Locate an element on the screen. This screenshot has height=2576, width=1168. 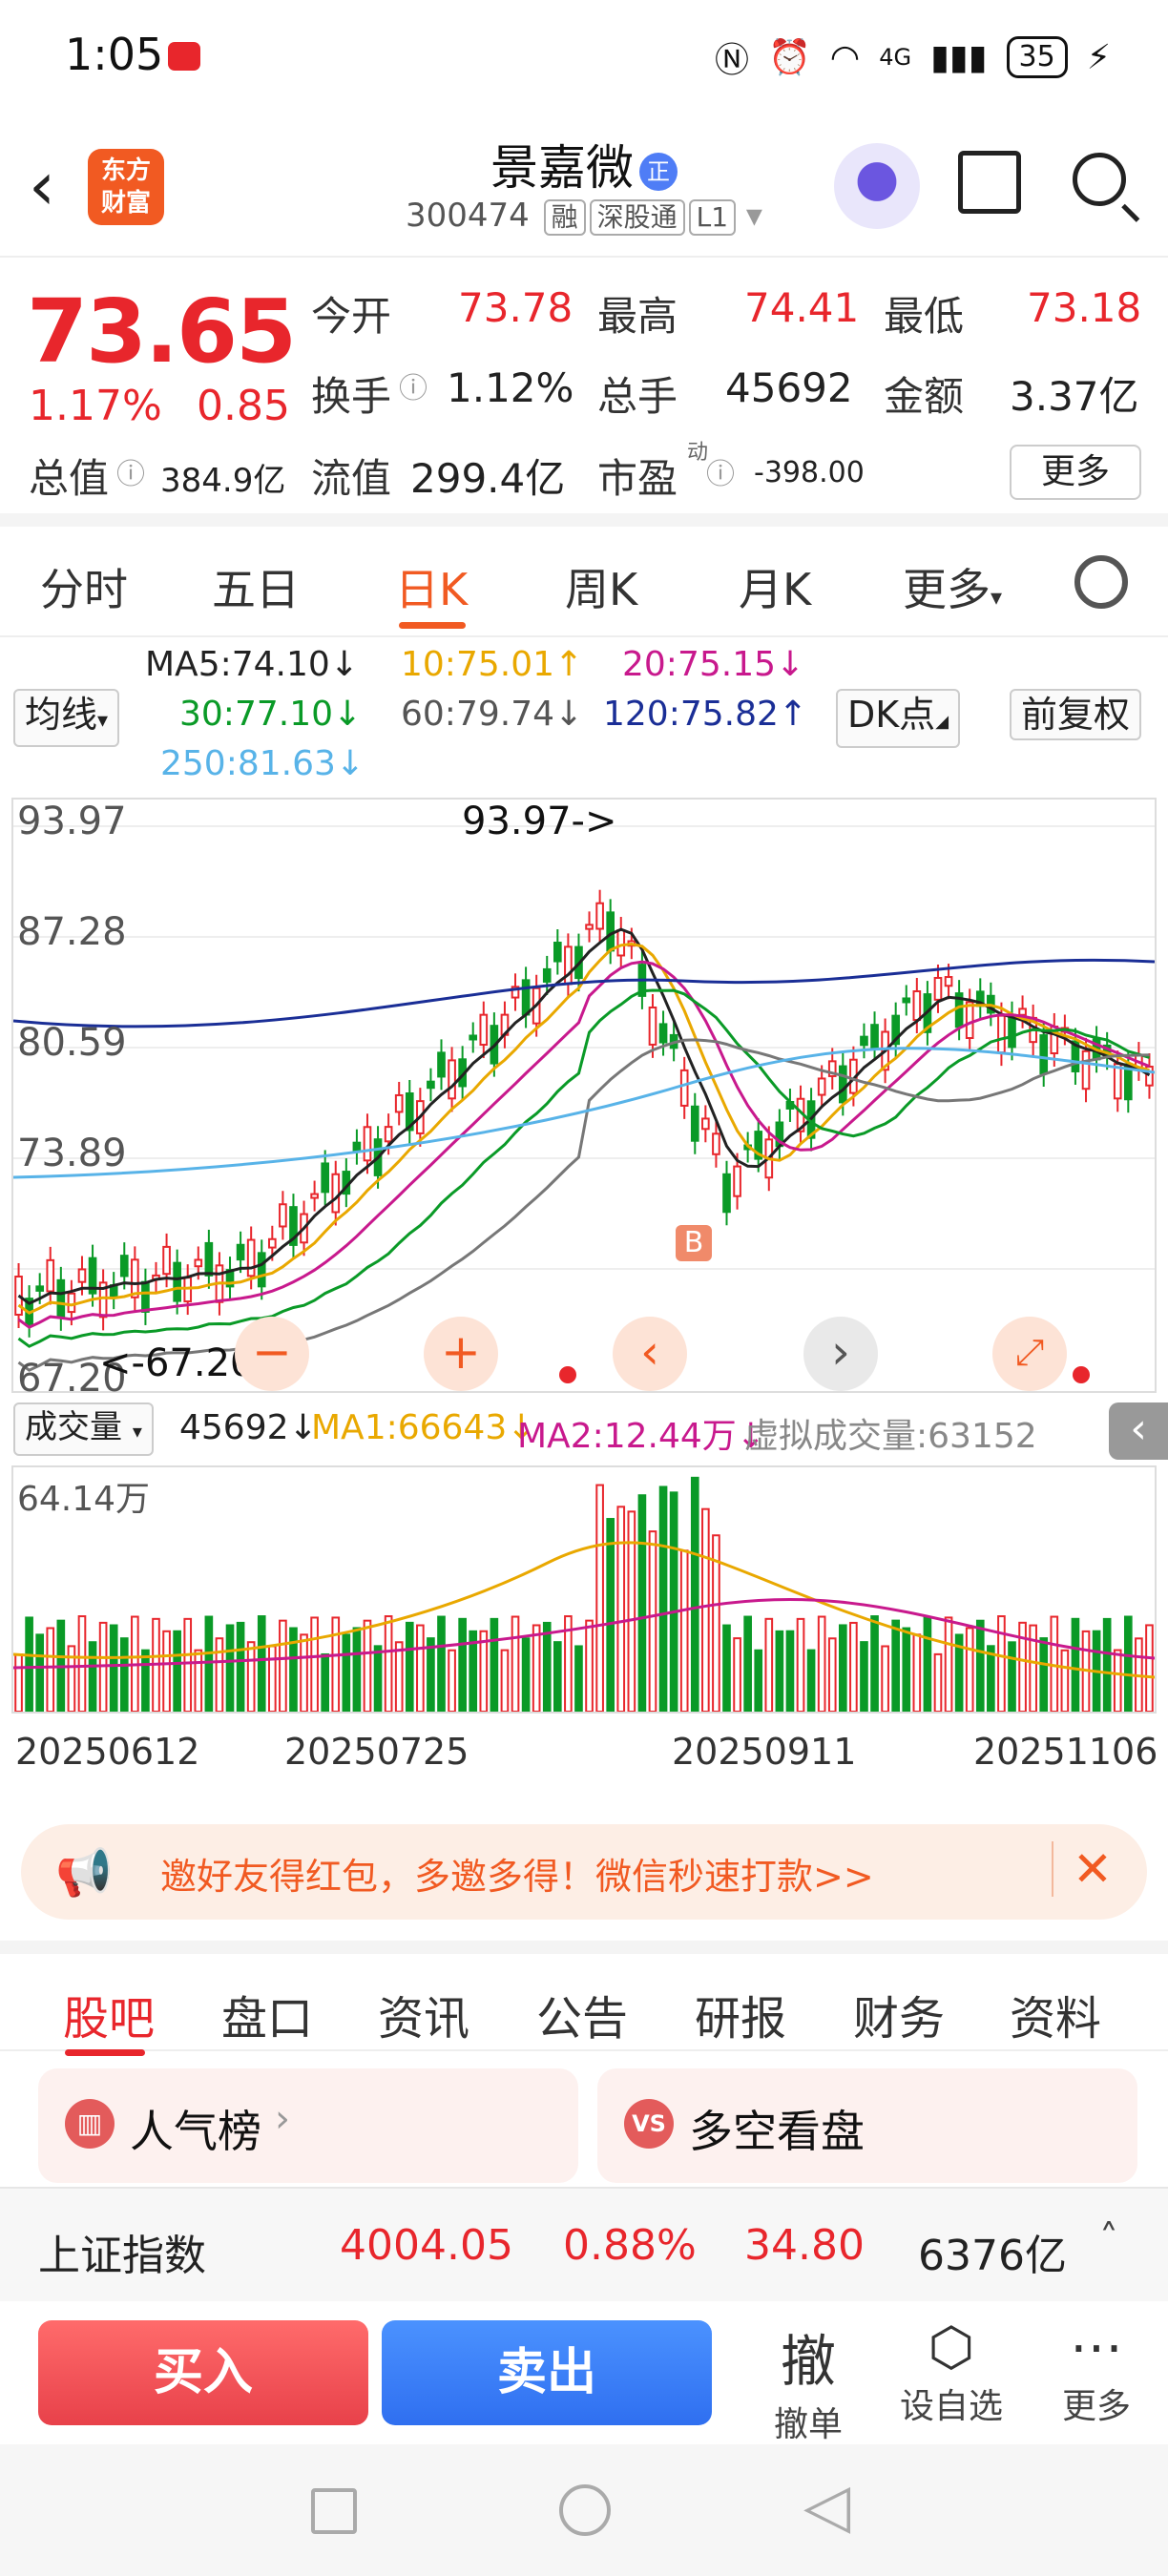
stock-header: ‹ 东方 财富 景嘉微正 300474 融深股通 L1 ▾ is located at coordinates (584, 186).